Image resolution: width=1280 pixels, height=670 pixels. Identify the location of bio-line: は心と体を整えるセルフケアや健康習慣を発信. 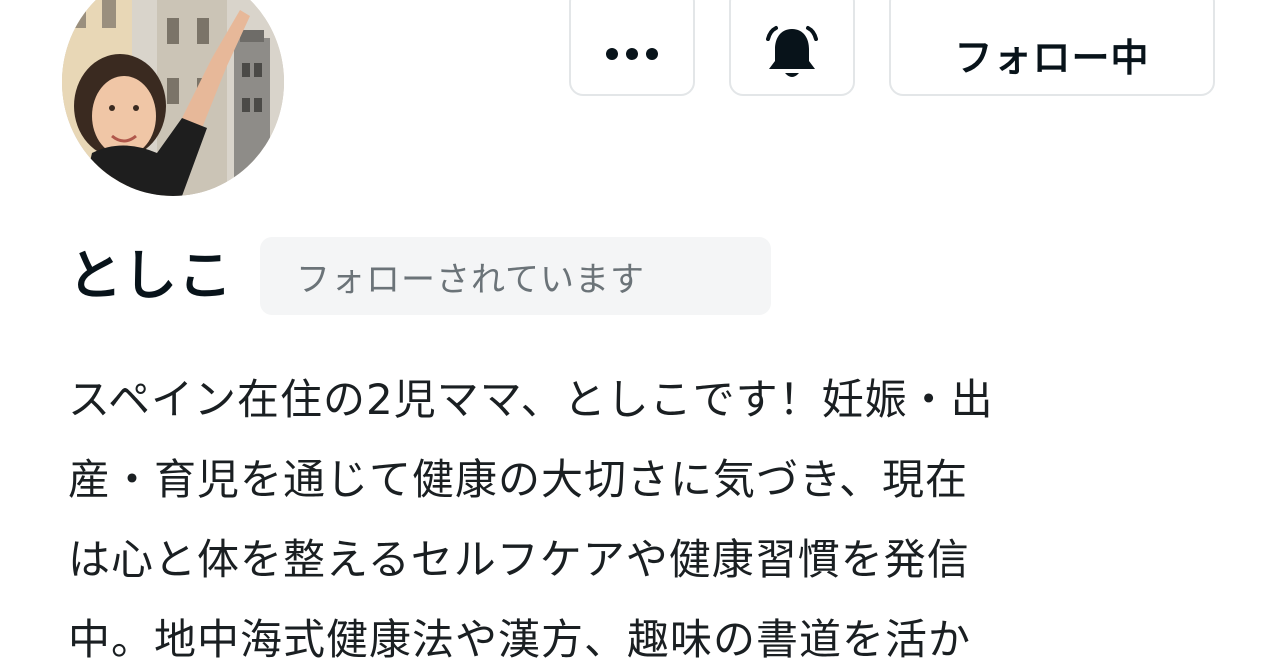
(519, 559).